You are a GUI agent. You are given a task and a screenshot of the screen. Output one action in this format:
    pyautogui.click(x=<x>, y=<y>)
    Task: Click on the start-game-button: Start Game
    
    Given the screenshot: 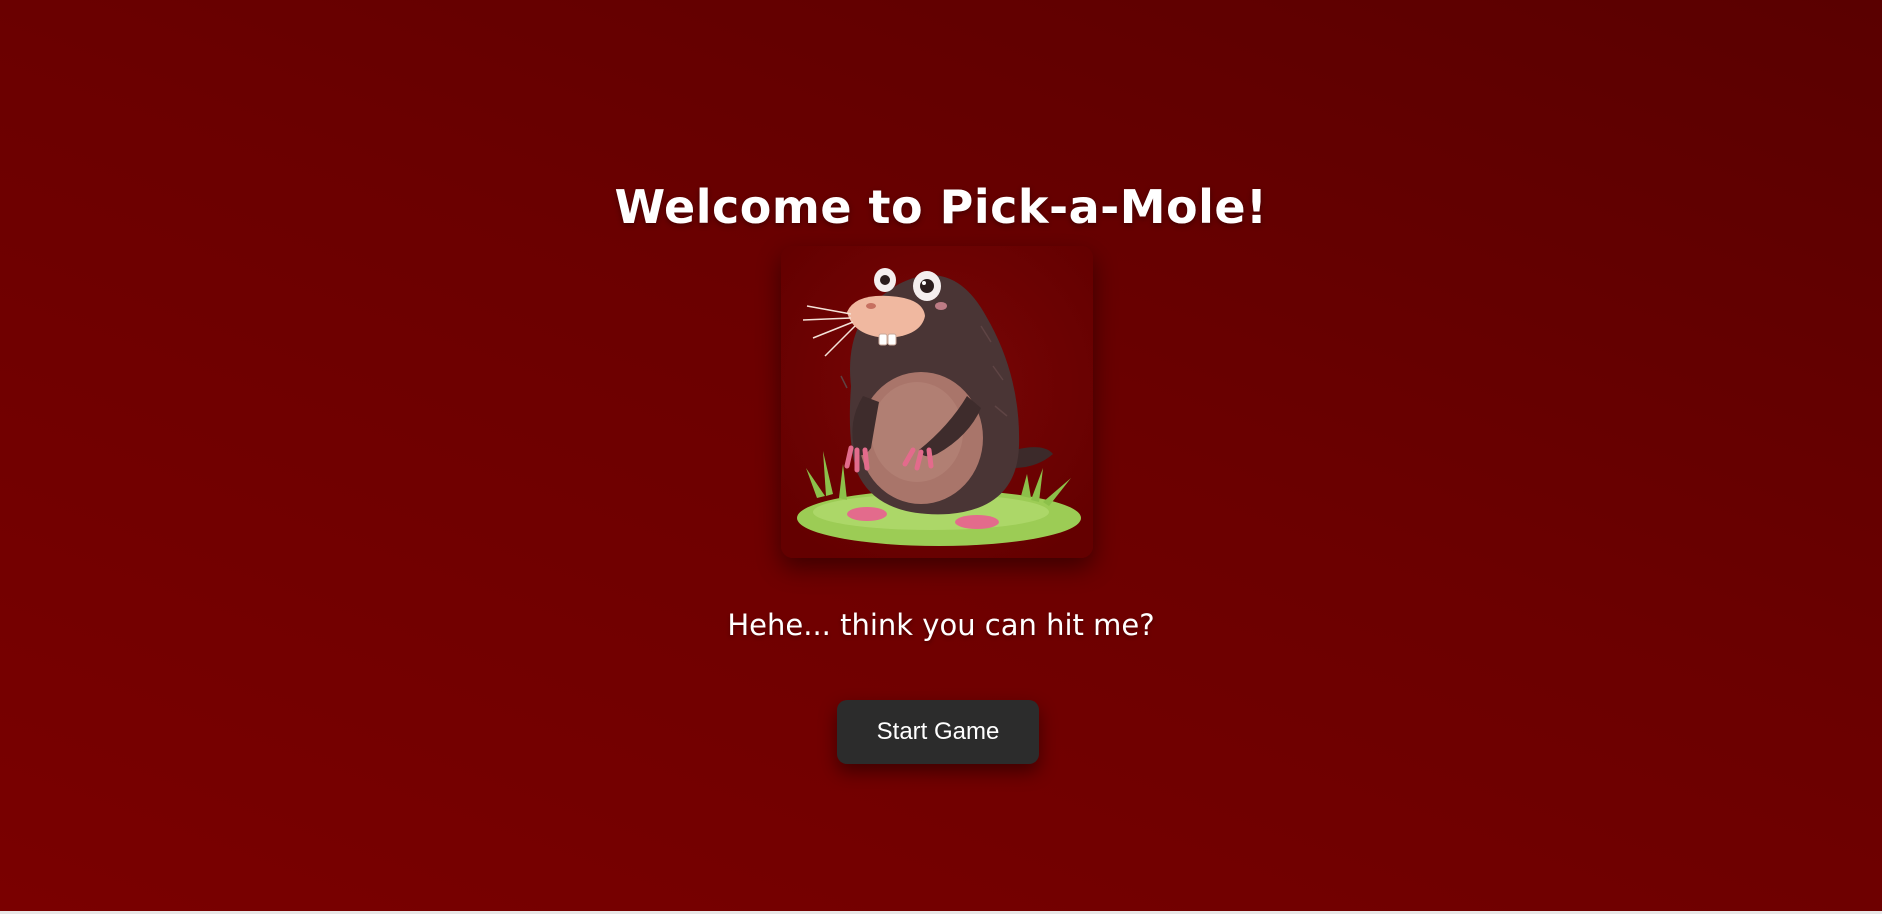 What is the action you would take?
    pyautogui.click(x=938, y=732)
    